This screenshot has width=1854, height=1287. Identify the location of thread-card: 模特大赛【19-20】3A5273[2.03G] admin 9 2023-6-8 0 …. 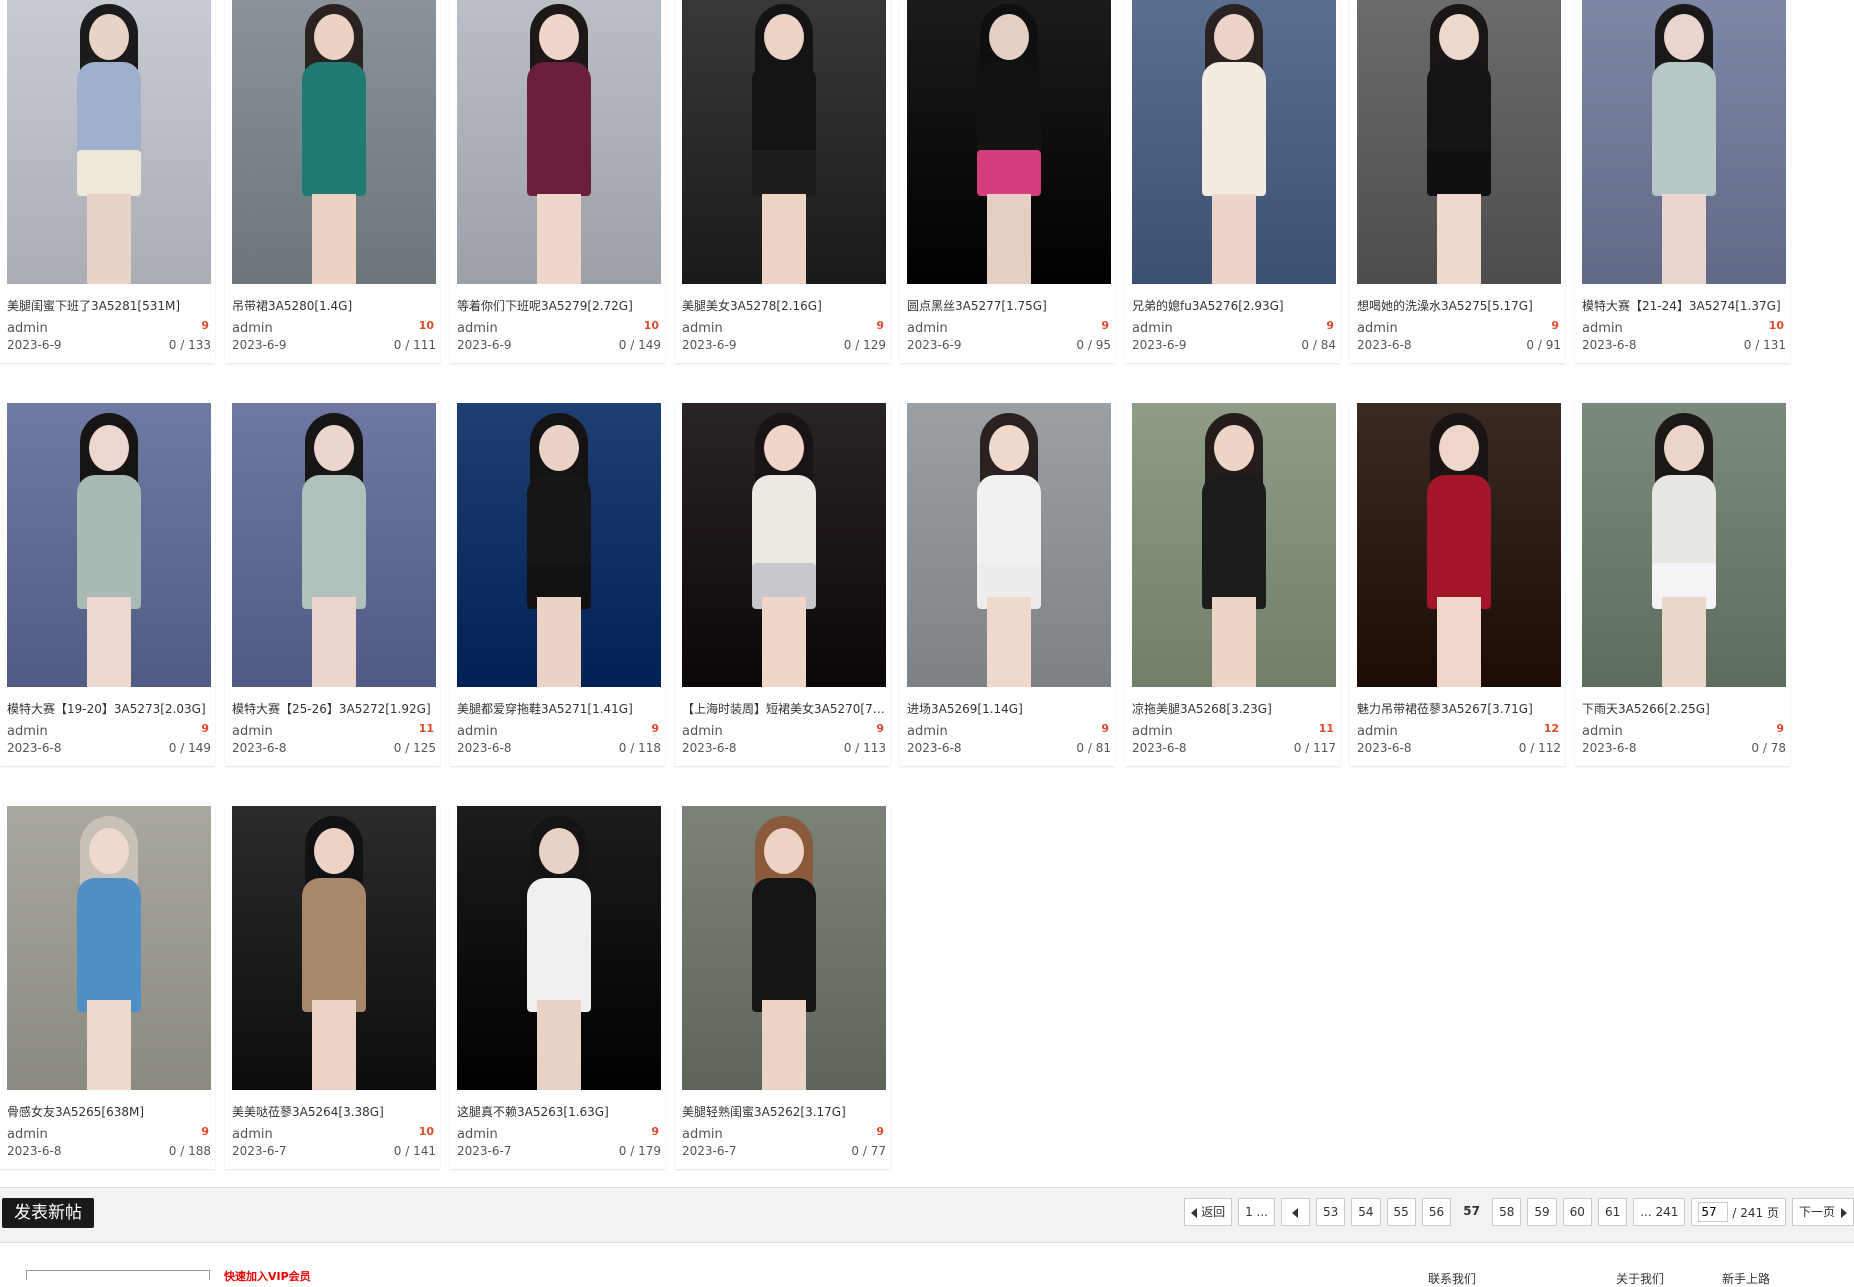
(107, 584).